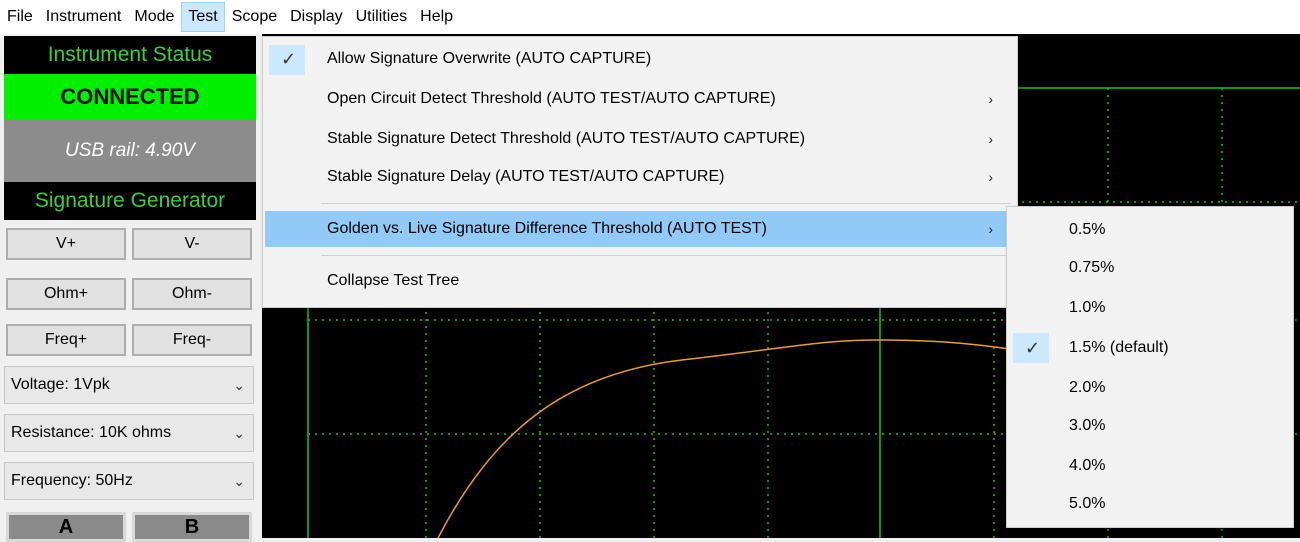 This screenshot has width=1300, height=542. I want to click on option-label: 0.5%, so click(1087, 229).